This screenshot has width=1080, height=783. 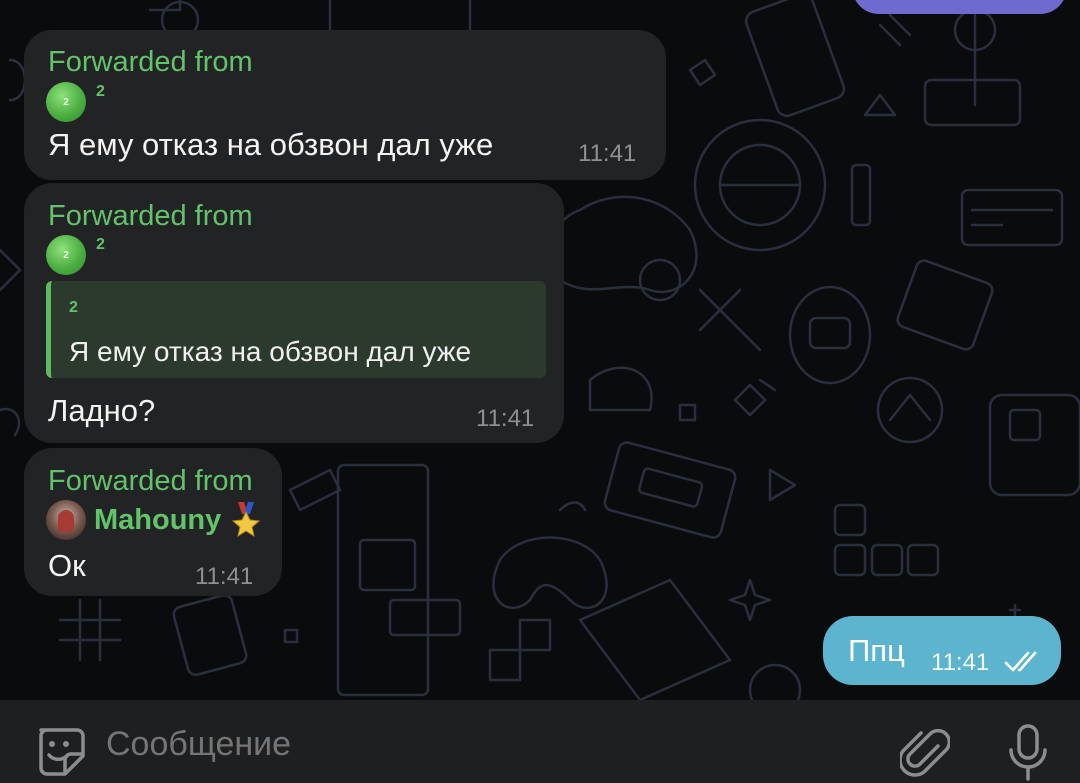 What do you see at coordinates (270, 351) in the screenshot?
I see `quote-text: Я ему отказ на обзвон дал уже` at bounding box center [270, 351].